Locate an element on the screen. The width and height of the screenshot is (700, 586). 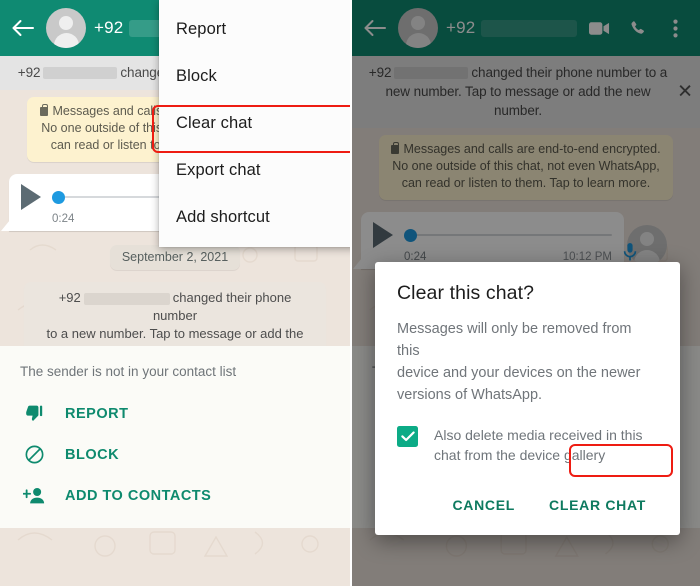
add-to-contacts-action: ADD TO CONTACTS is located at coordinates (175, 495).